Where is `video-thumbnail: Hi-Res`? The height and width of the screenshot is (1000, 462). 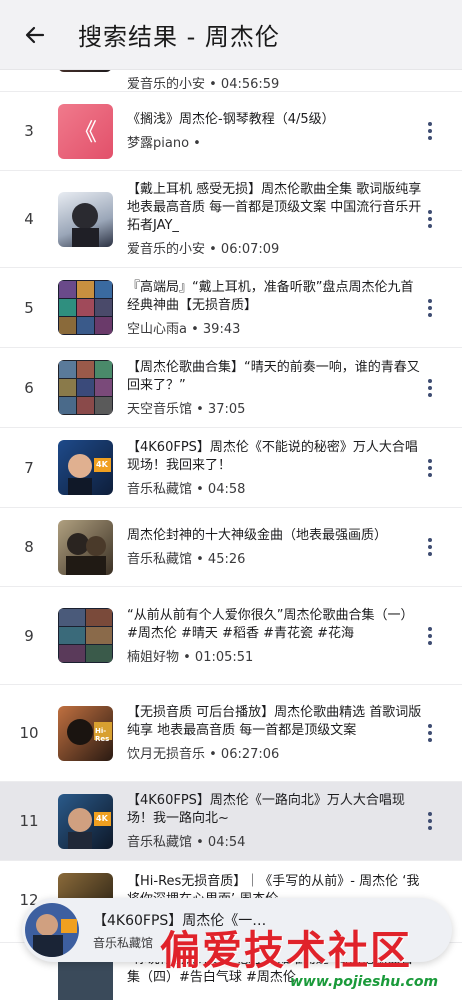 video-thumbnail: Hi-Res is located at coordinates (85, 733).